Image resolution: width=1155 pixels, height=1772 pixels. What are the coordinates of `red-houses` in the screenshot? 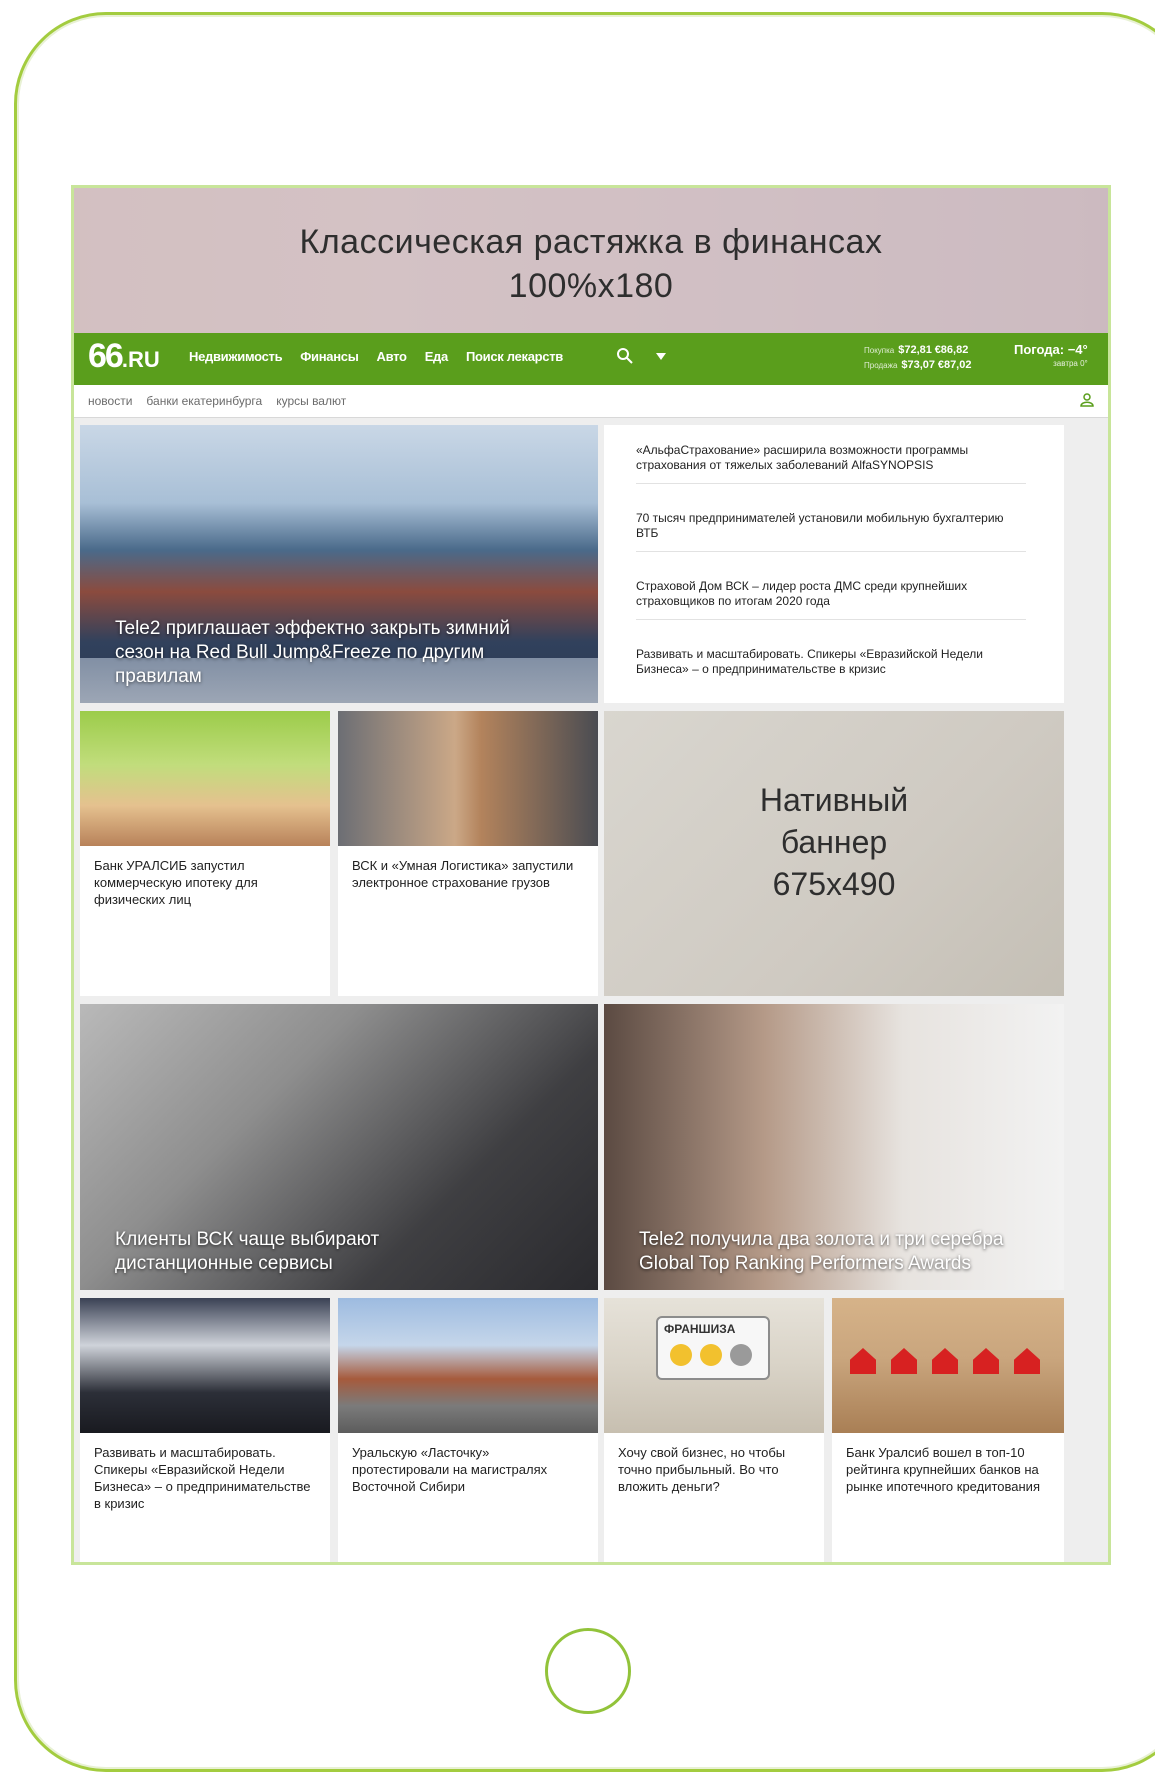 It's located at (945, 1364).